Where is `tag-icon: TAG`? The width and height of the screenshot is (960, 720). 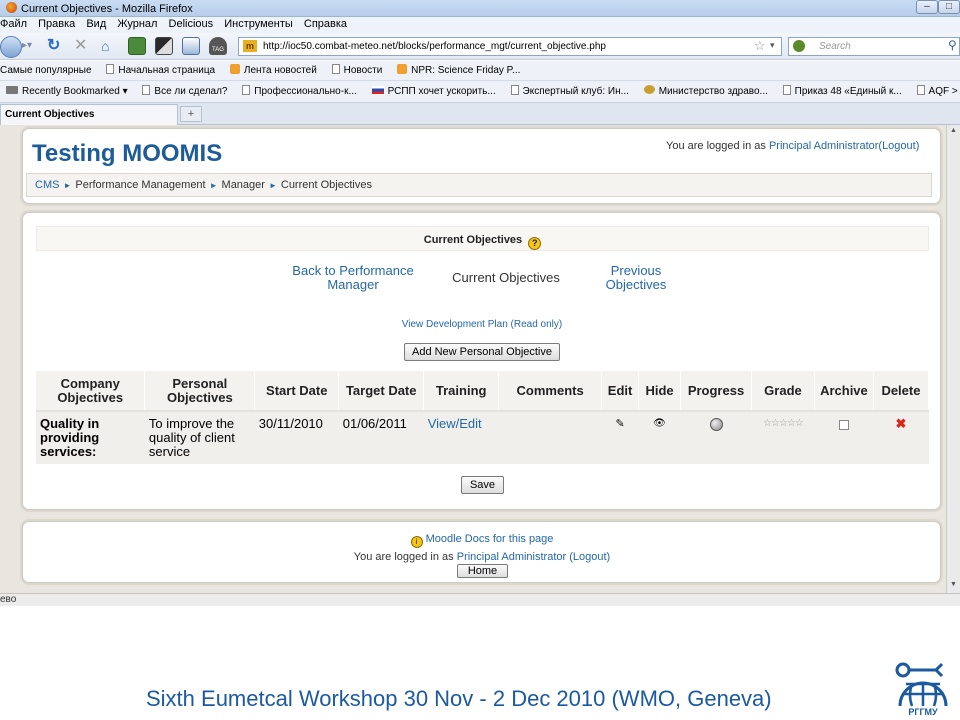 tag-icon: TAG is located at coordinates (218, 46).